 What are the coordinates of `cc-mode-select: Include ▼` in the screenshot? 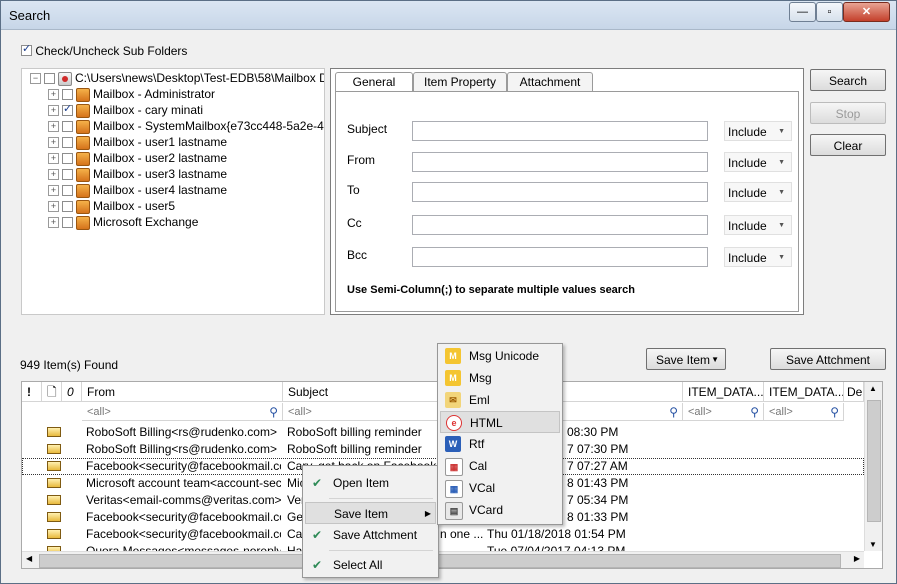 It's located at (758, 225).